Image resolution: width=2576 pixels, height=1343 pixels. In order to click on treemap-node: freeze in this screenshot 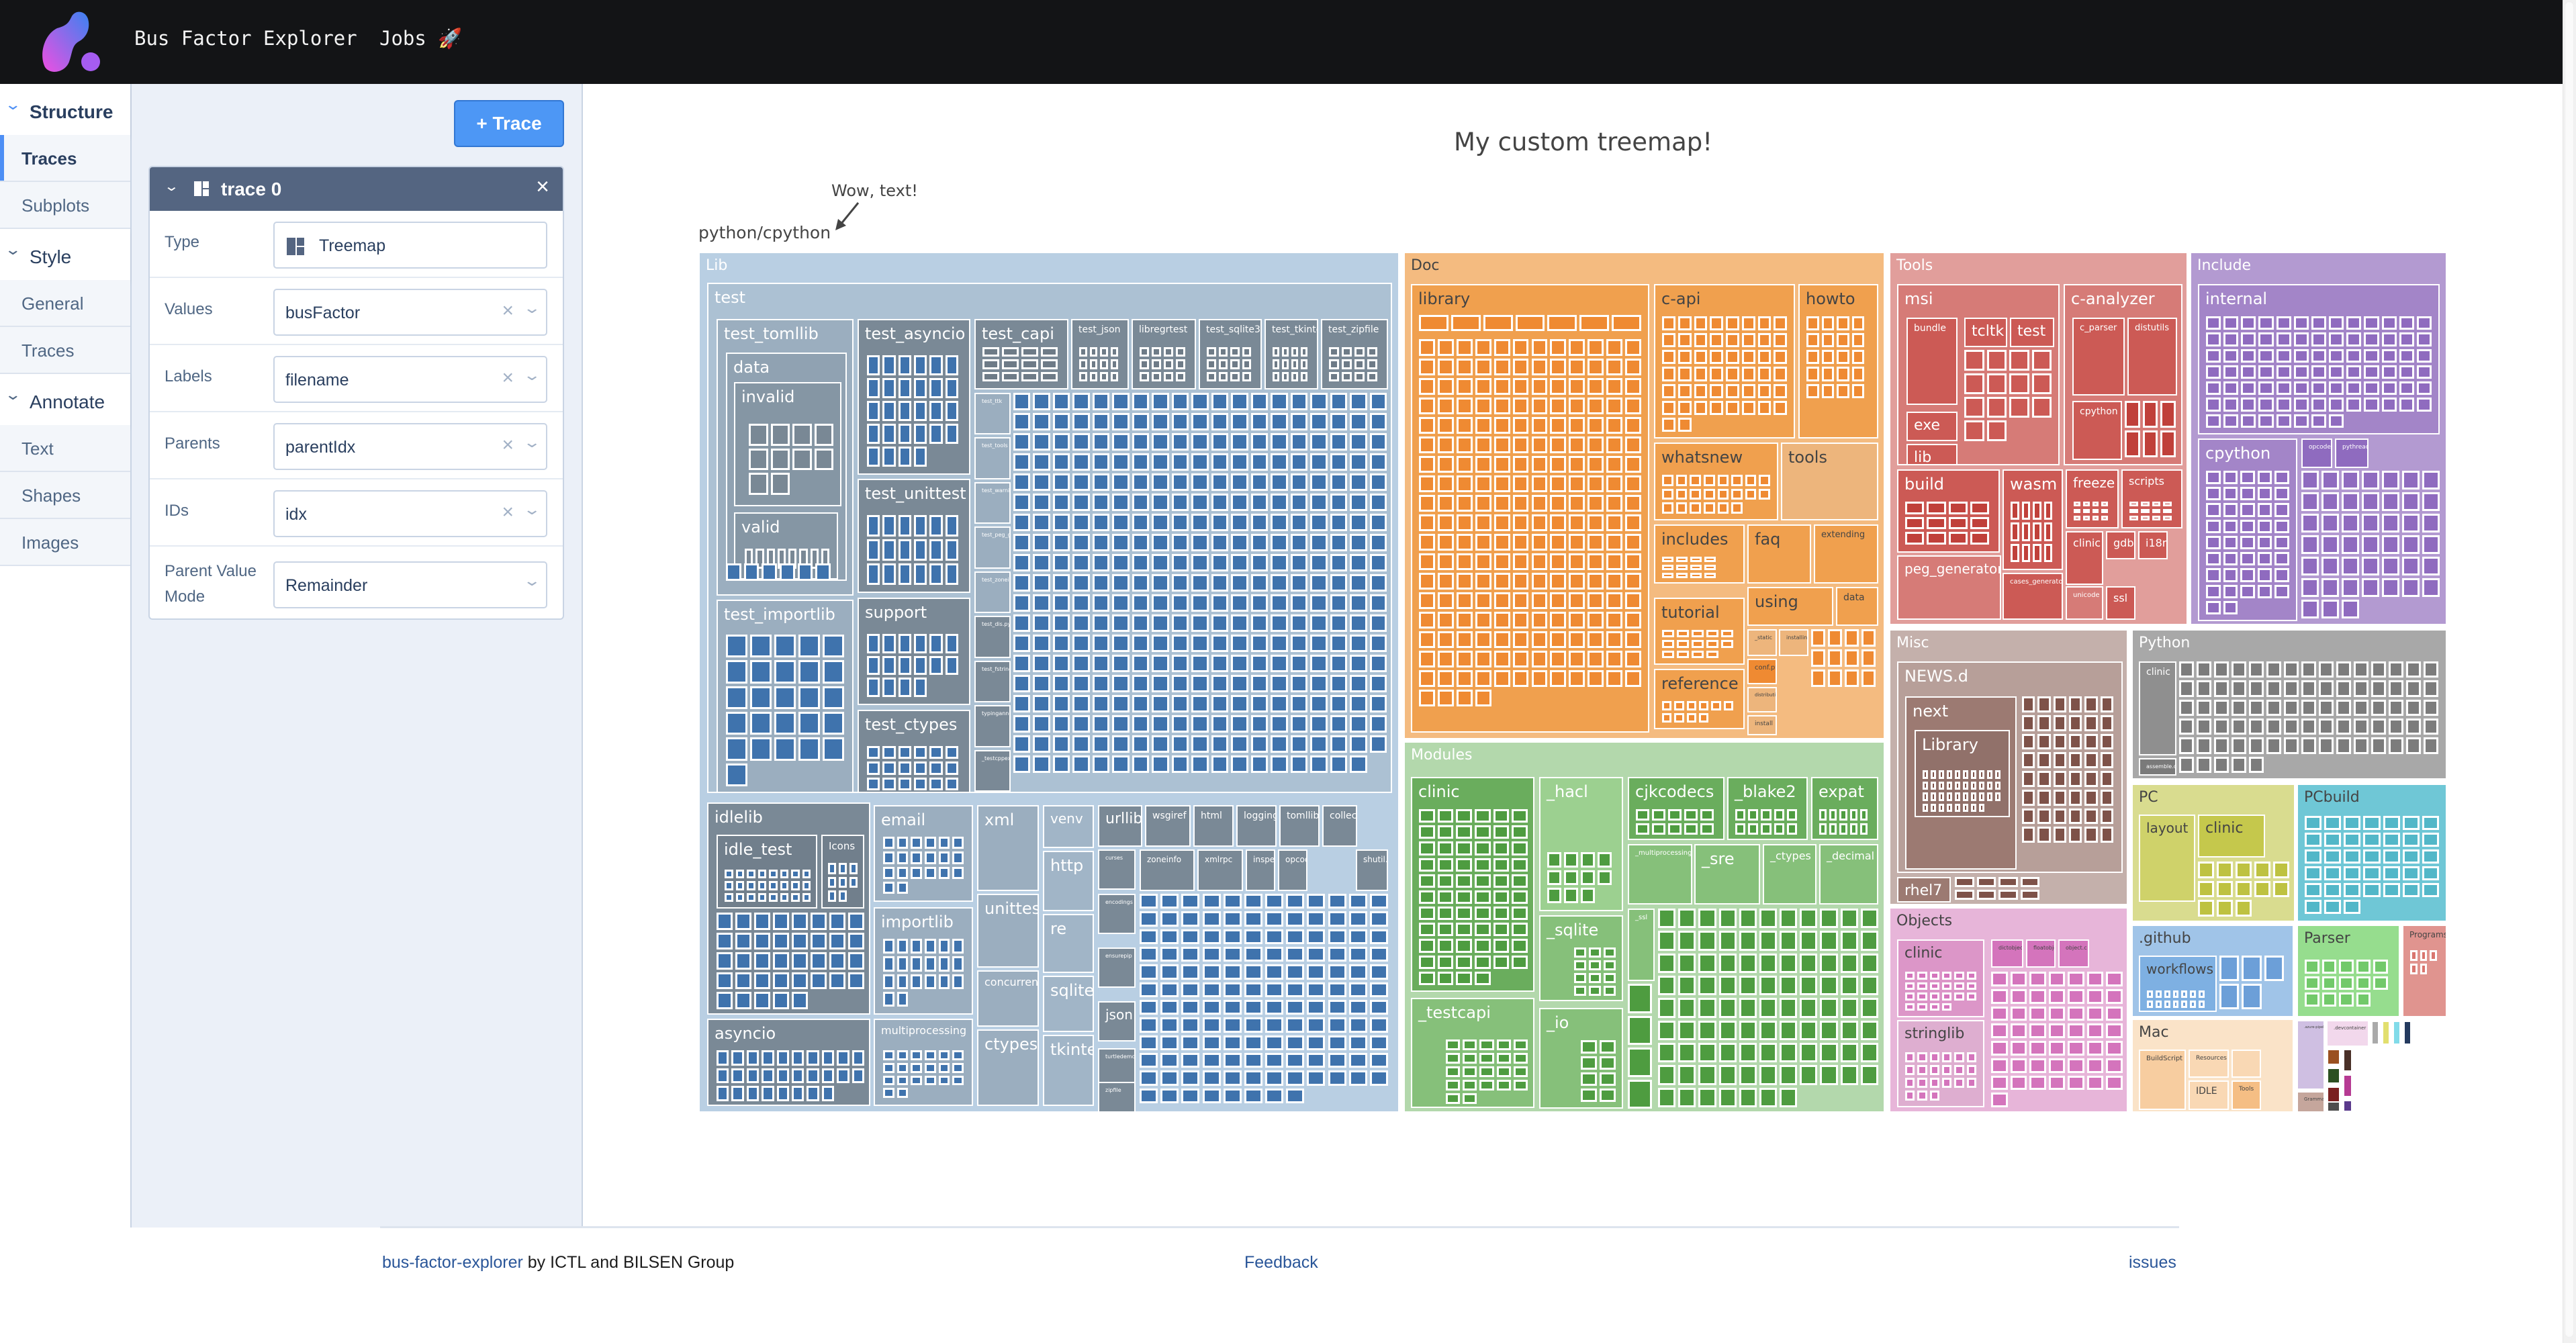, I will do `click(2092, 499)`.